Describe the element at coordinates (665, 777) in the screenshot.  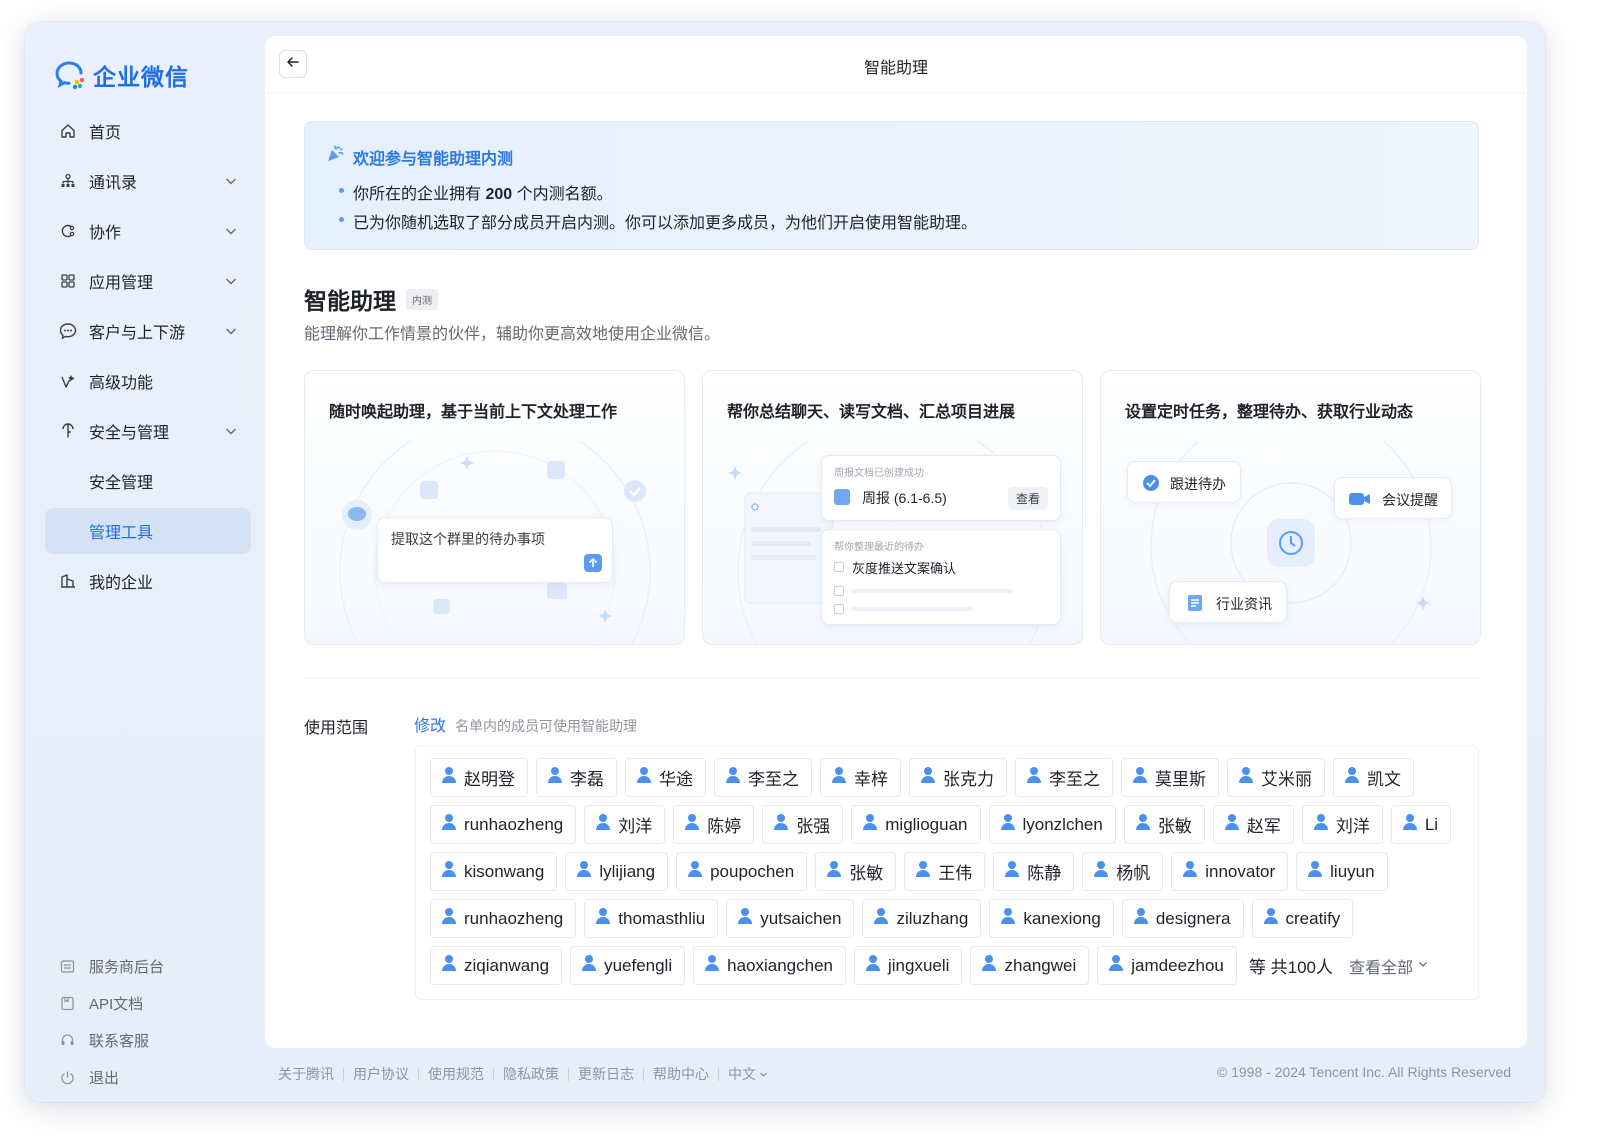
I see `member-tag: 华途` at that location.